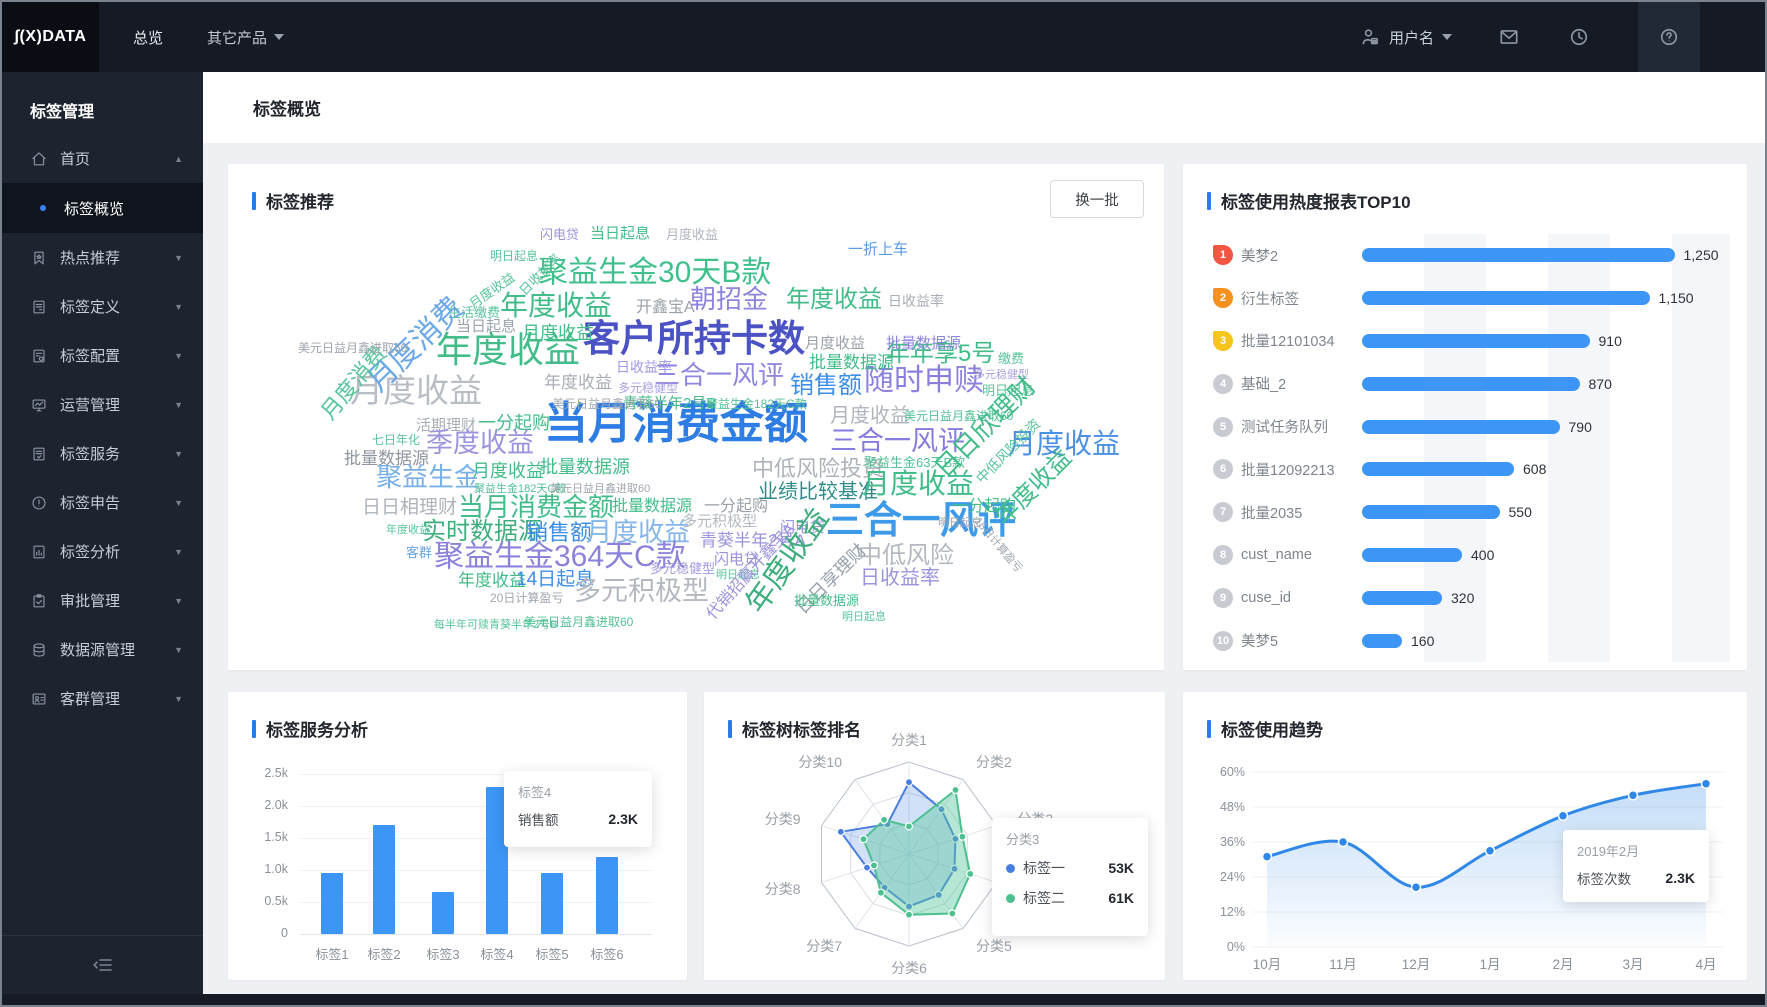  Describe the element at coordinates (1535, 469) in the screenshot. I see `top10-value: 608` at that location.